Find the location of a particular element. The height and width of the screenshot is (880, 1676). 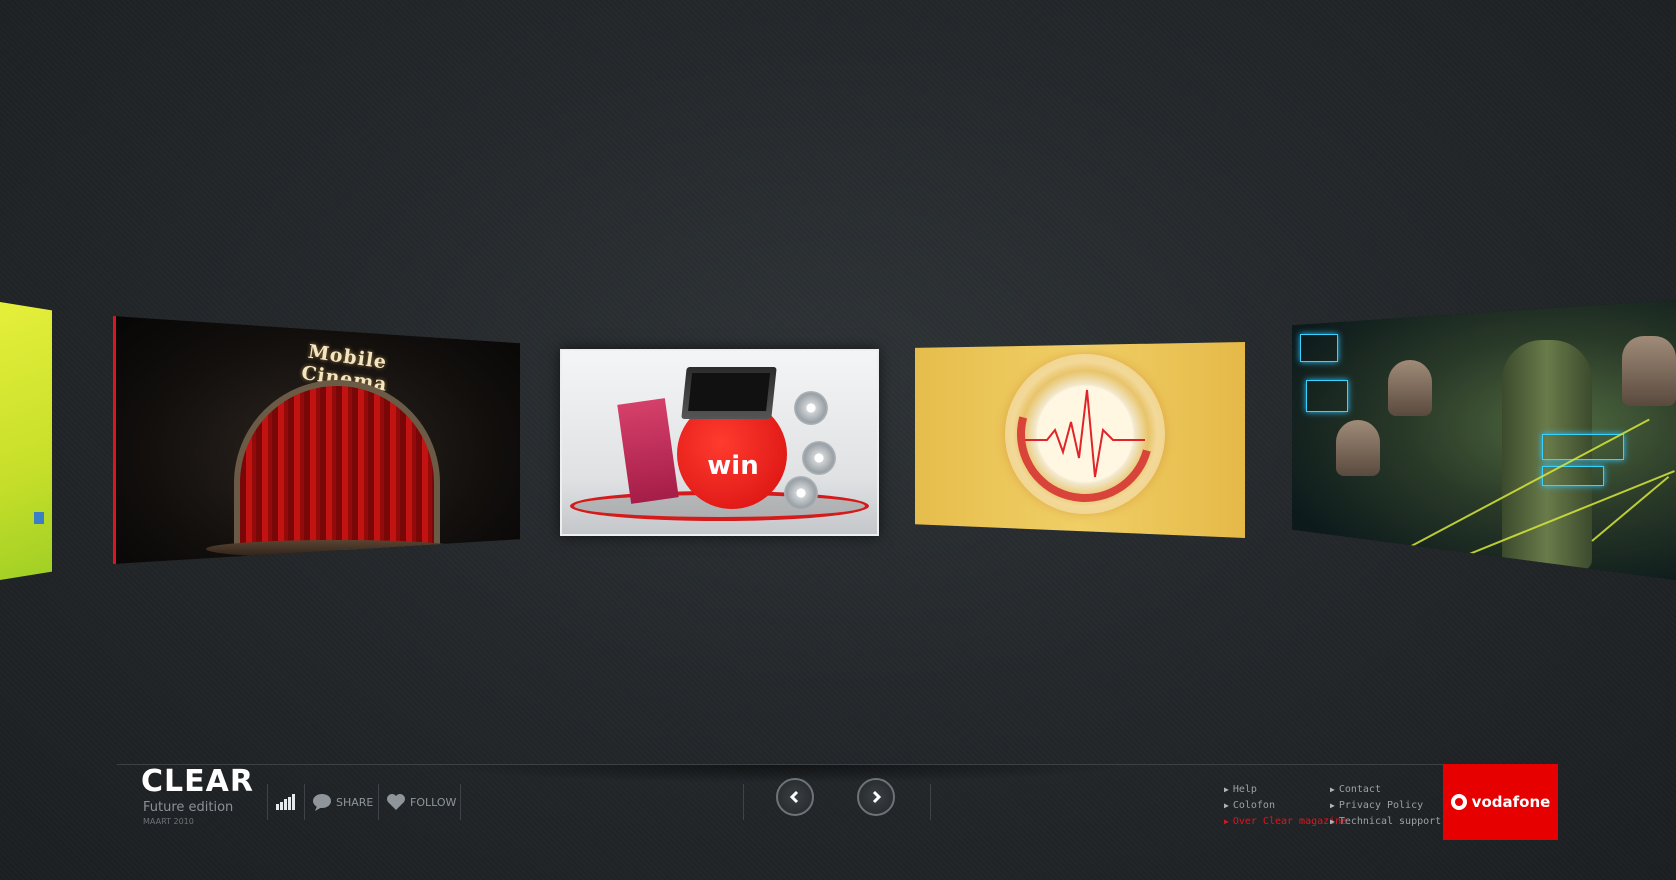

link-colofon: ▶ Colofon is located at coordinates (1285, 806).